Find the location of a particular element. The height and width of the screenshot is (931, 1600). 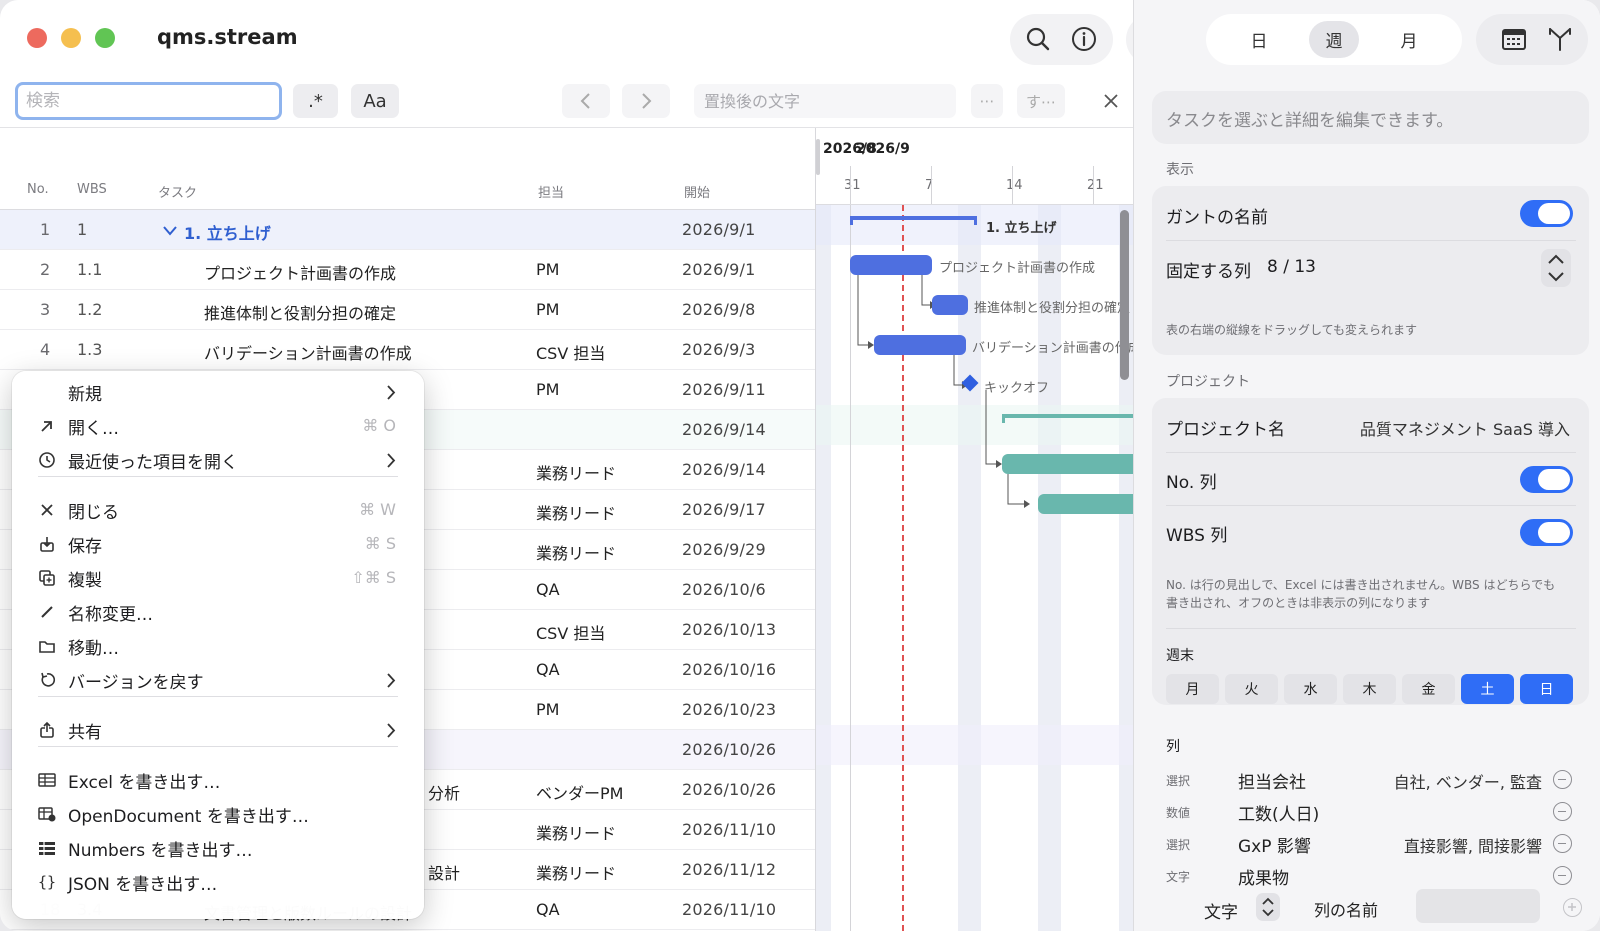

cell-task: 1. 立ち上げ is located at coordinates (227, 233).